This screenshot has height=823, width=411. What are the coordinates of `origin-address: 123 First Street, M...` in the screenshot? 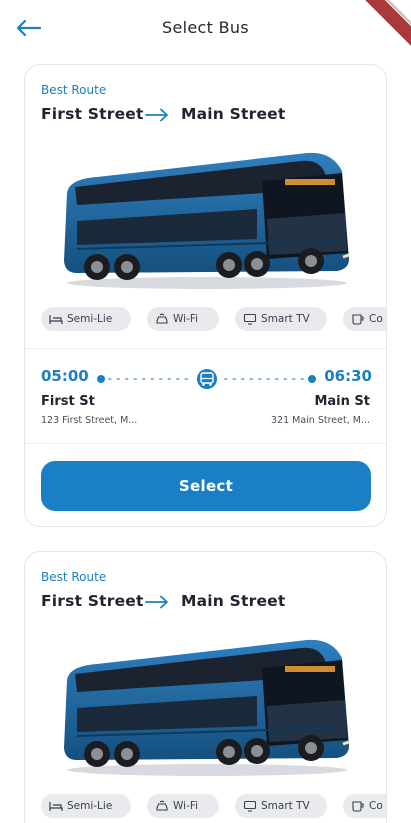 It's located at (89, 420).